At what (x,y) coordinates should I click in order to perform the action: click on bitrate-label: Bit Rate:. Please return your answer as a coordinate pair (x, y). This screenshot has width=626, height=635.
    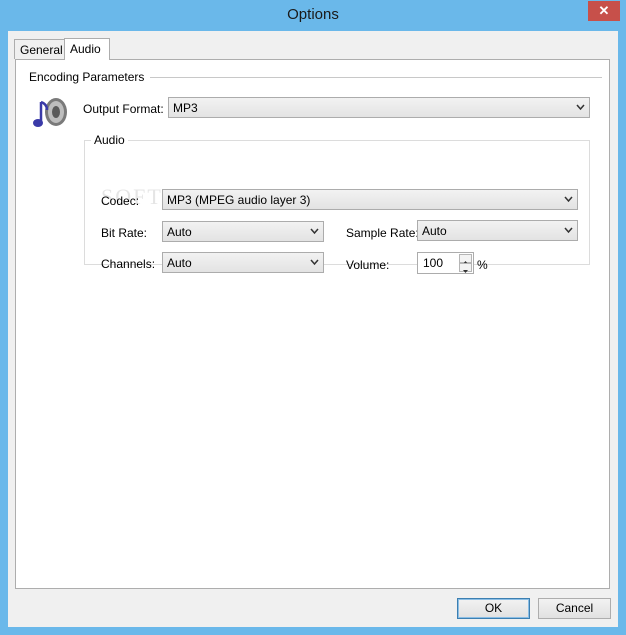
    Looking at the image, I should click on (124, 233).